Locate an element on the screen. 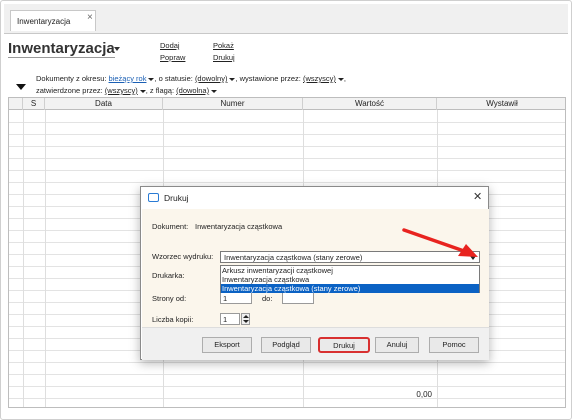  filter-status-value: (dowolny) is located at coordinates (215, 78).